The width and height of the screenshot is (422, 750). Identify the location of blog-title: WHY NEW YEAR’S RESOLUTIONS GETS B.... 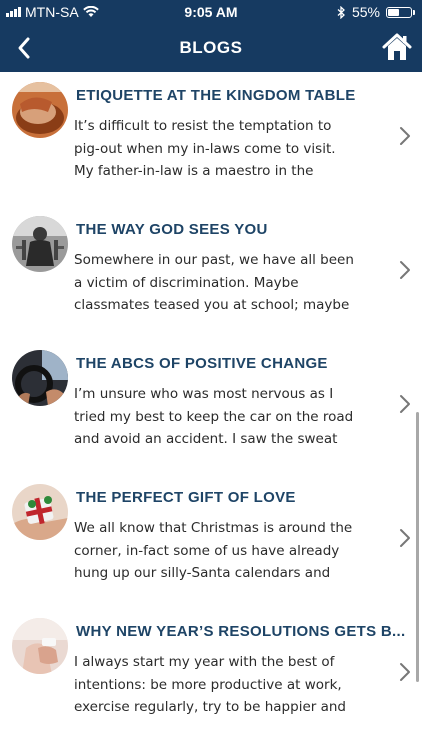
(241, 631).